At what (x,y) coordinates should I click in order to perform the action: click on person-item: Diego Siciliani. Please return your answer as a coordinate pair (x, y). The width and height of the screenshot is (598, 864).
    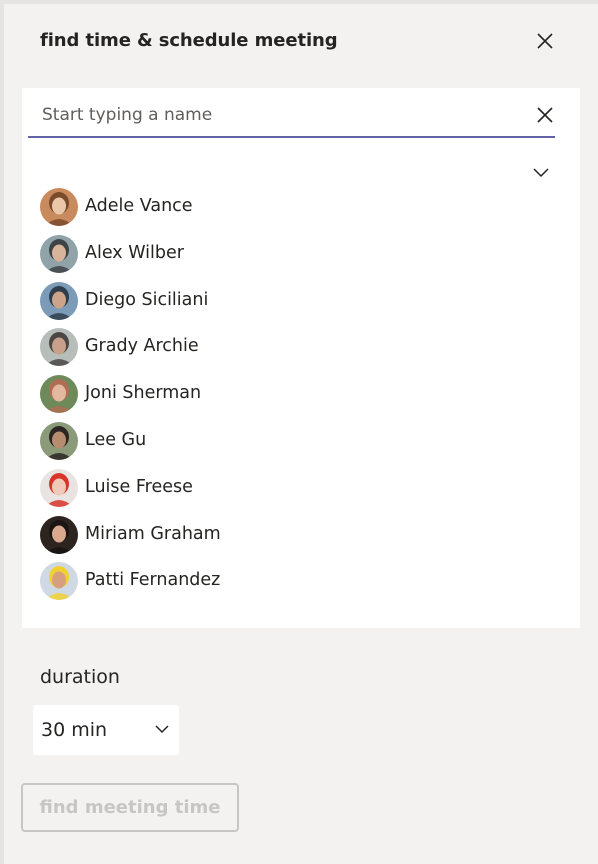
    Looking at the image, I should click on (301, 301).